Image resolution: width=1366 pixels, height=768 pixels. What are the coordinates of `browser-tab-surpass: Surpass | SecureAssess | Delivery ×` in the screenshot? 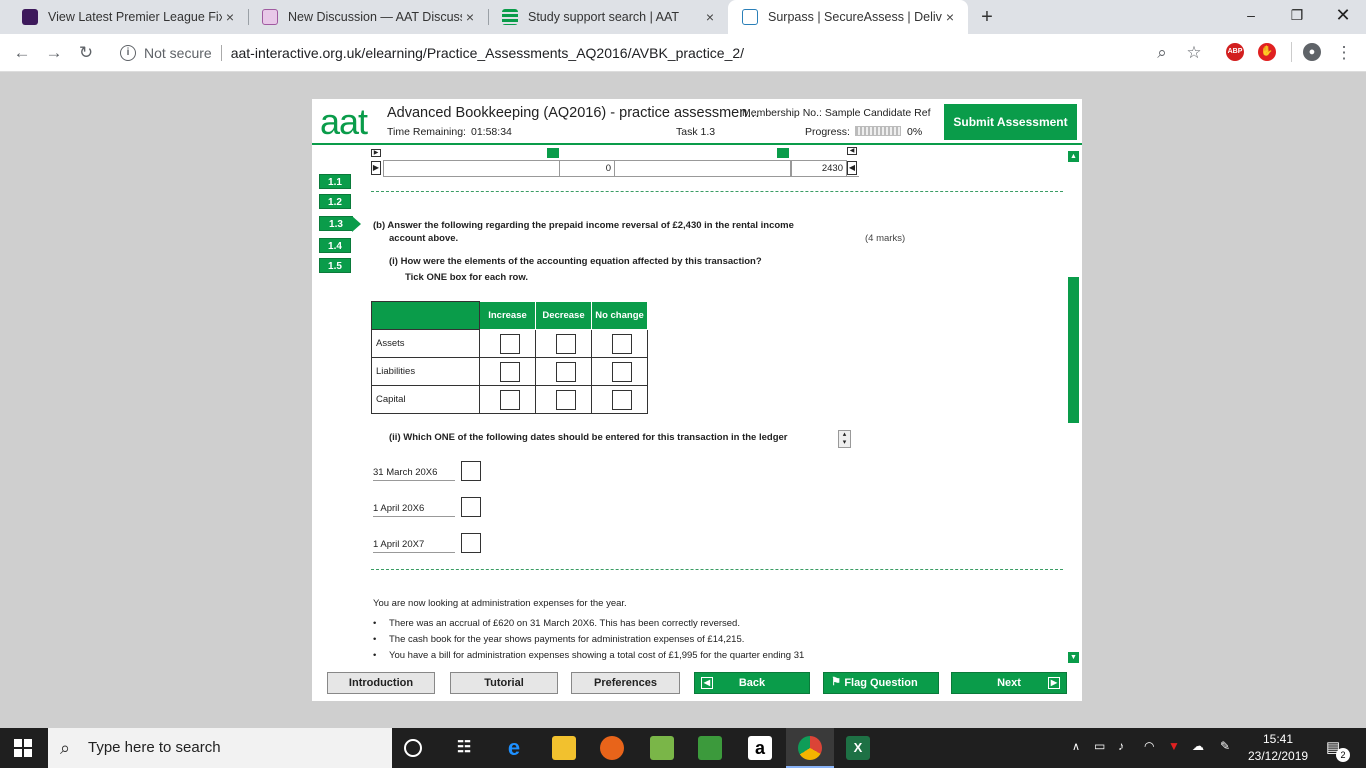 It's located at (848, 17).